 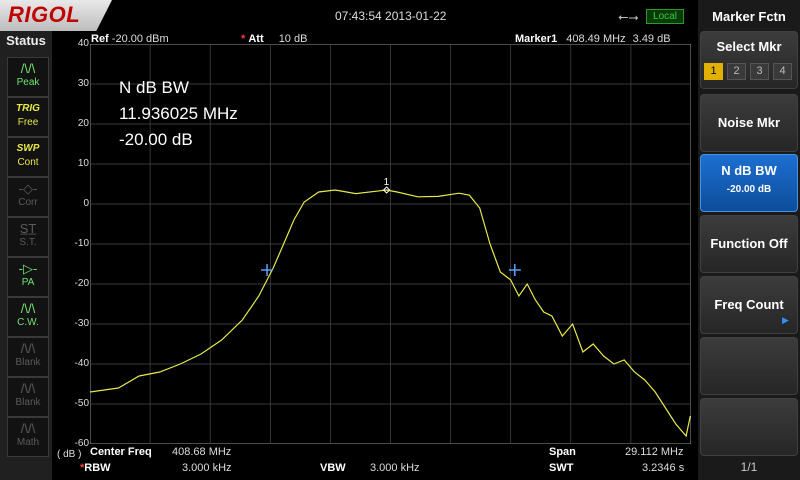 I want to click on swt-label: SWT, so click(x=561, y=468).